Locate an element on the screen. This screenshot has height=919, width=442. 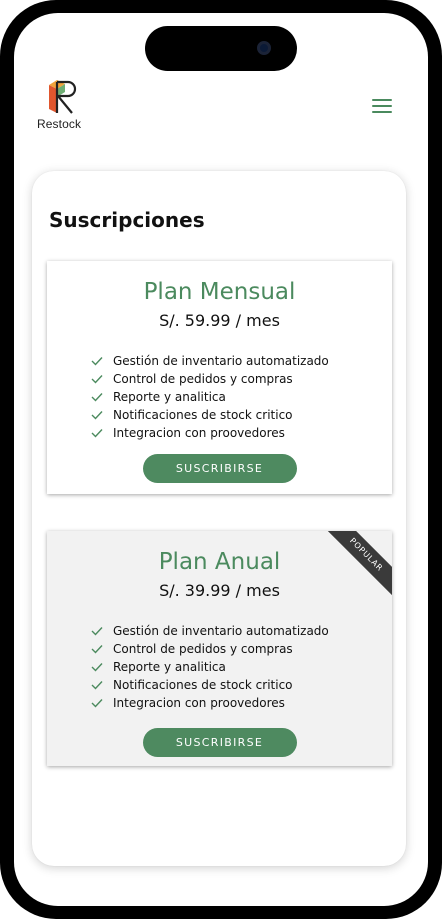
brand-name: Restock is located at coordinates (59, 124).